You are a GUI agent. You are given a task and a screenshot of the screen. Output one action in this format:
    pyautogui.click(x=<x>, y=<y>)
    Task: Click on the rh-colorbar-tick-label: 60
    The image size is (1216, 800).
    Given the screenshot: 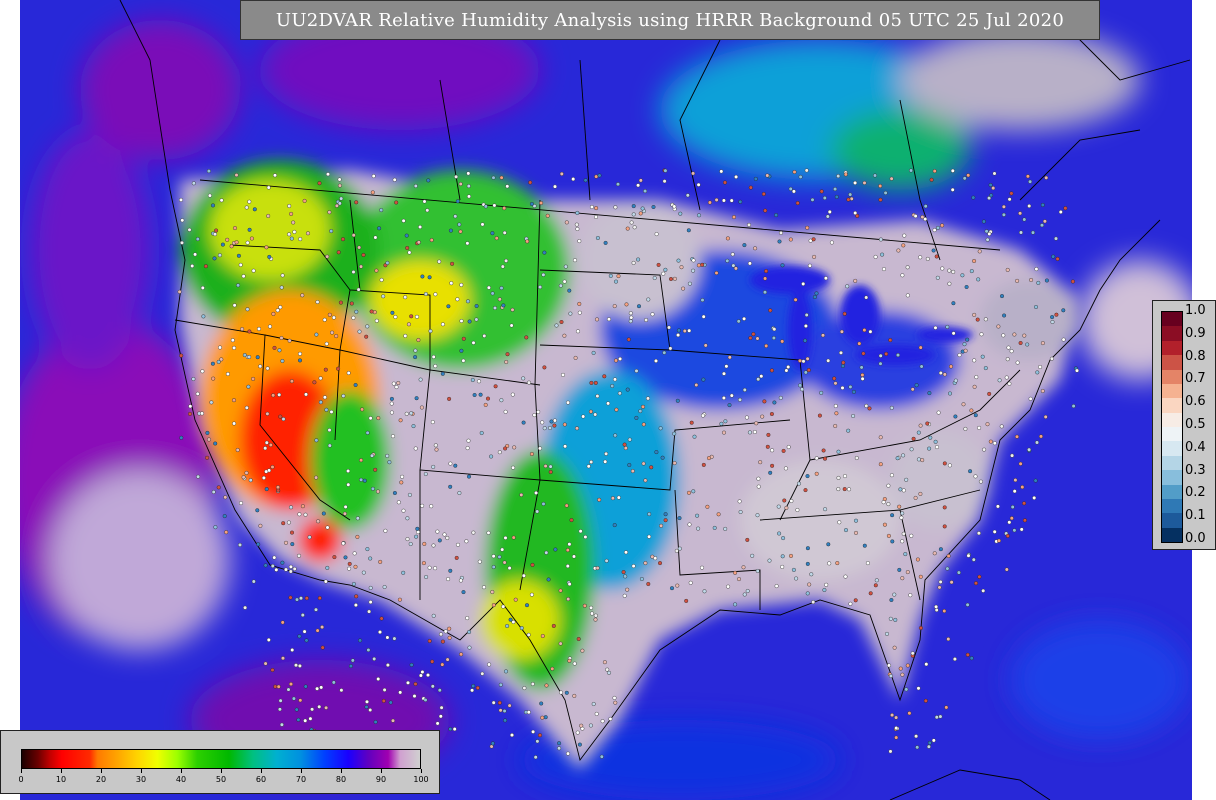 What is the action you would take?
    pyautogui.click(x=261, y=779)
    